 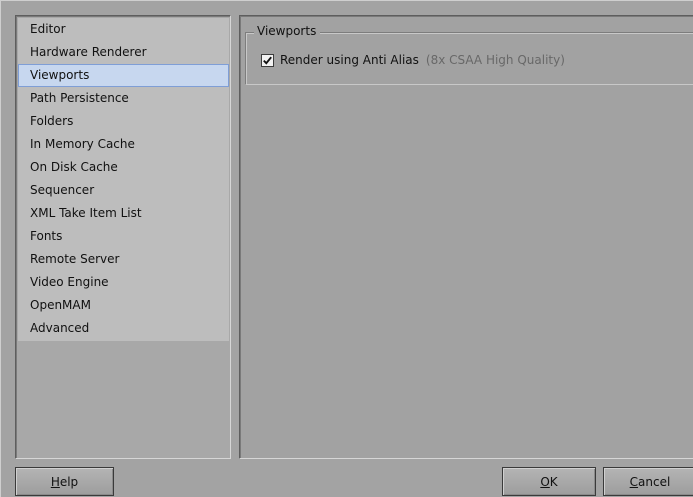 What do you see at coordinates (123, 98) in the screenshot?
I see `category-item-path-persistence: Path Persistence` at bounding box center [123, 98].